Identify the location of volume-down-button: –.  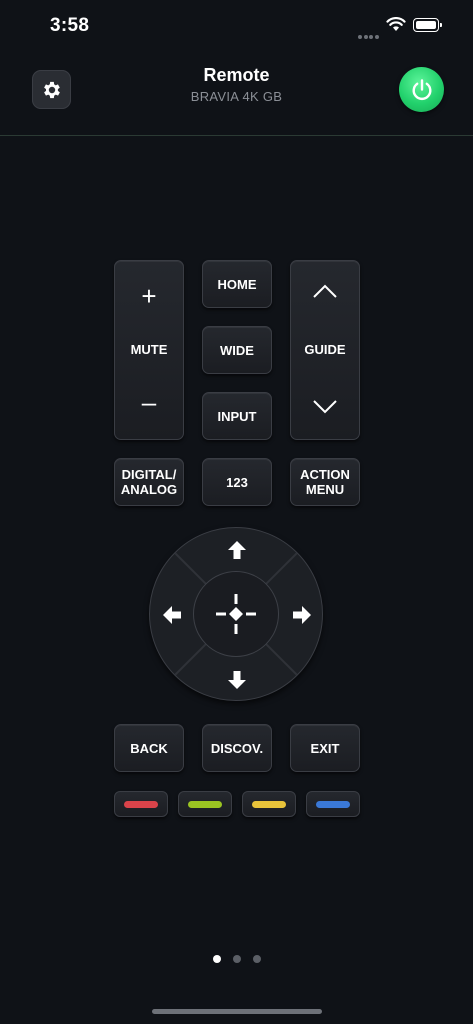
(149, 402).